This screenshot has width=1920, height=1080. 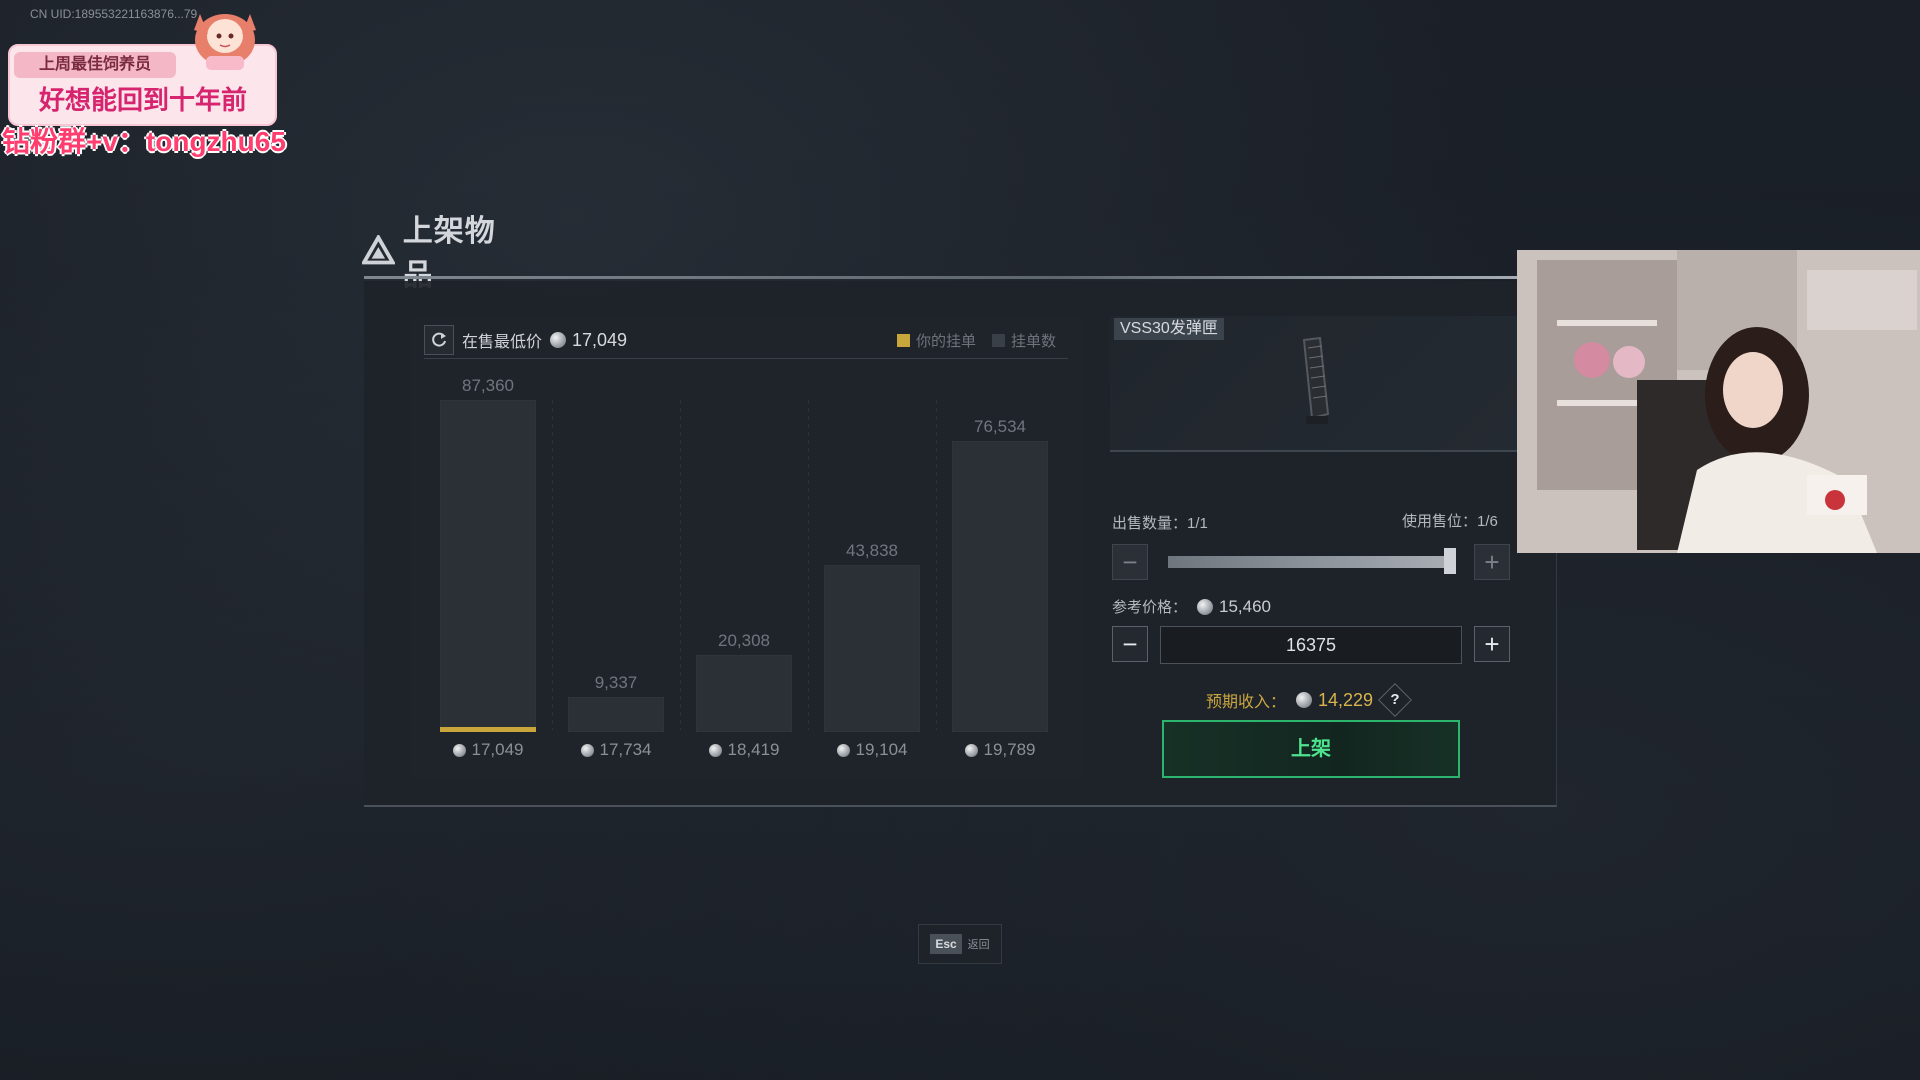 What do you see at coordinates (1160, 523) in the screenshot?
I see `sell-quantity-label: 出售数量：1/1` at bounding box center [1160, 523].